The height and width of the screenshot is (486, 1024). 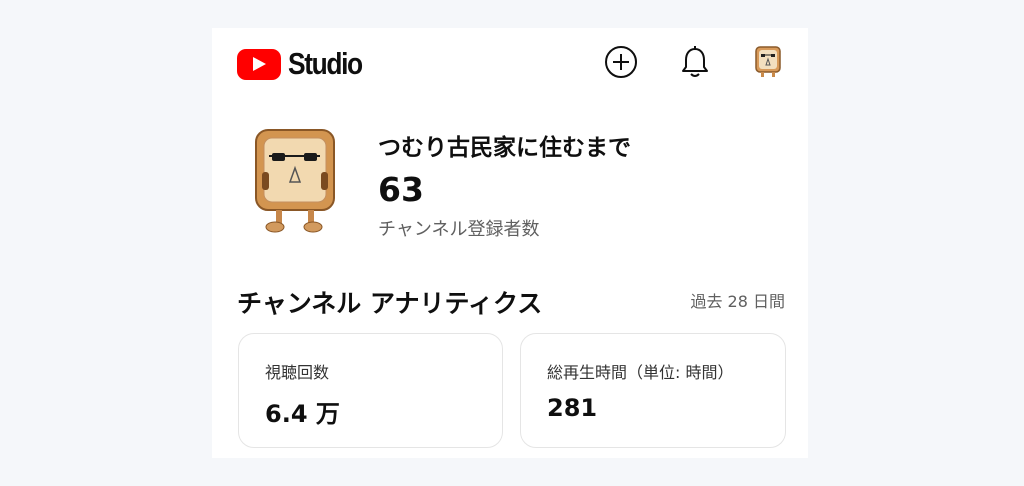 What do you see at coordinates (653, 390) in the screenshot?
I see `watch-time-card: 総再生時間（単位: 時間） 281` at bounding box center [653, 390].